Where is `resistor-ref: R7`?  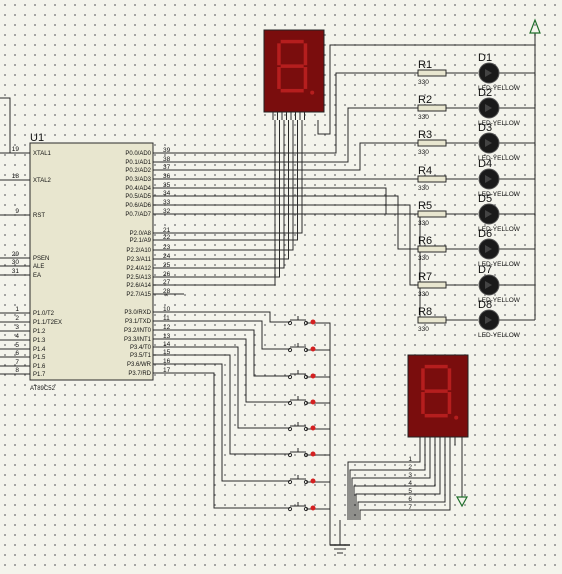 resistor-ref: R7 is located at coordinates (425, 277).